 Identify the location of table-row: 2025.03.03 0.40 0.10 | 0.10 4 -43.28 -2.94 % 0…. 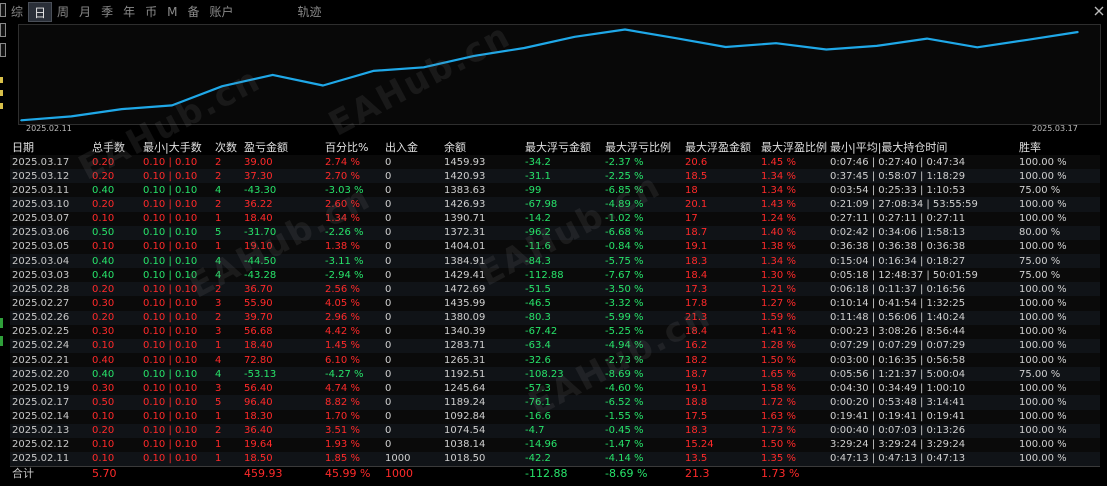
(555, 275).